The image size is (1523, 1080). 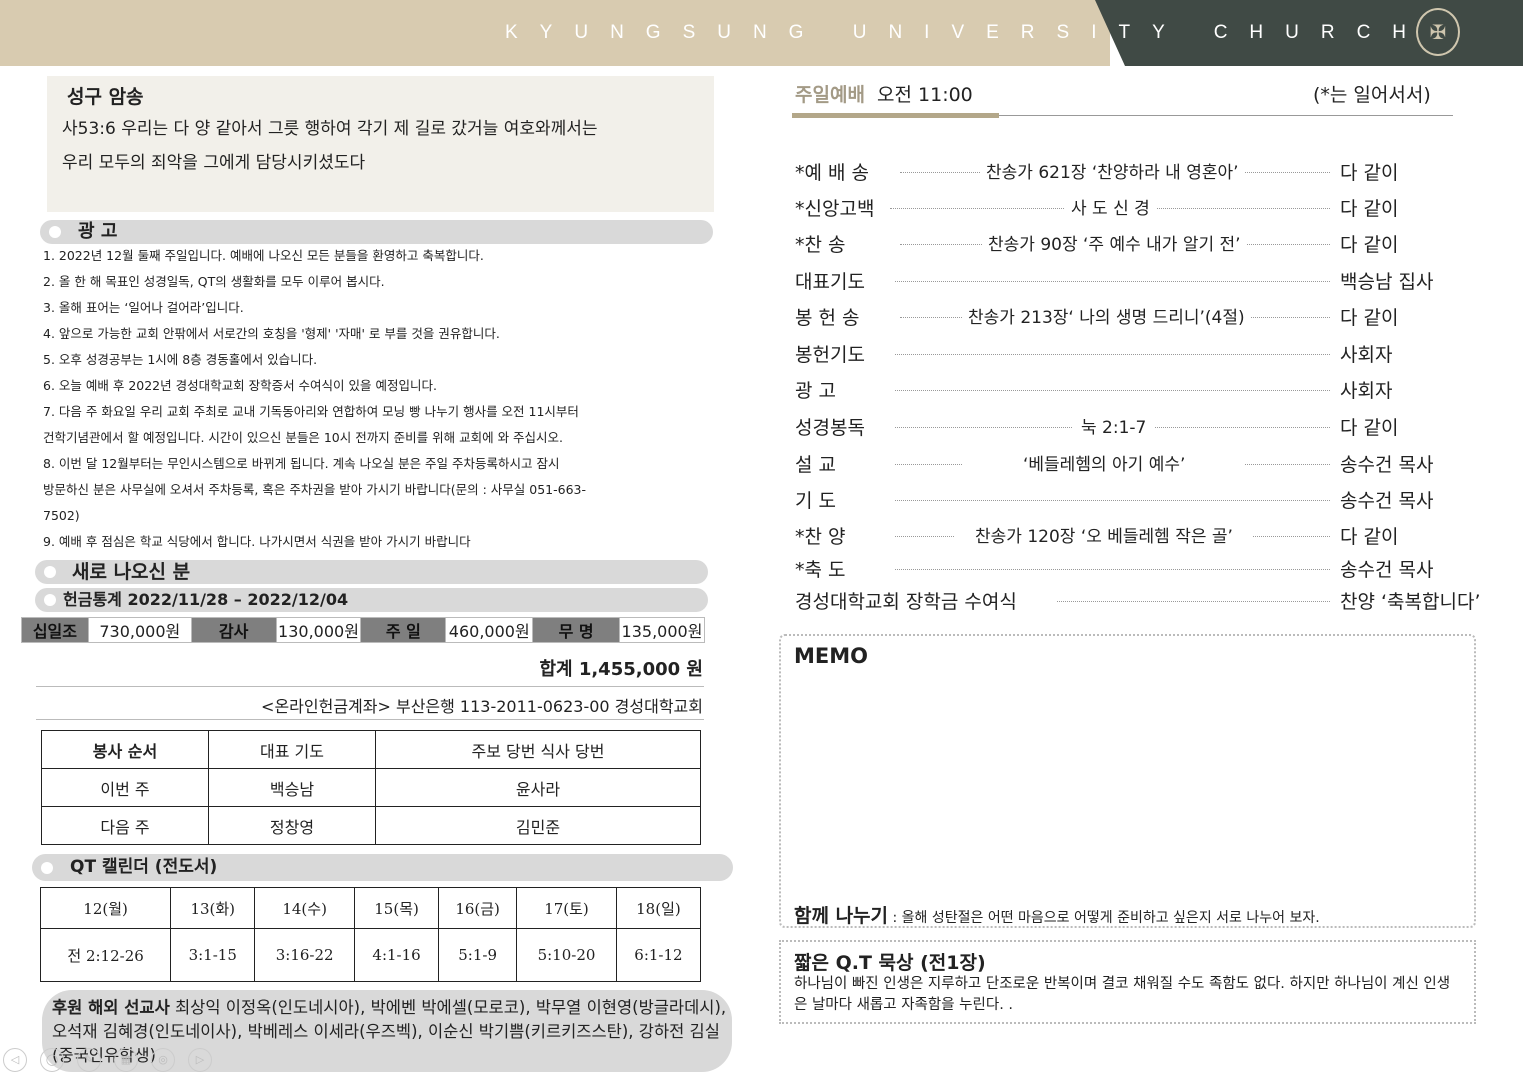 I want to click on qt-passage: 3:1-15, so click(x=213, y=955).